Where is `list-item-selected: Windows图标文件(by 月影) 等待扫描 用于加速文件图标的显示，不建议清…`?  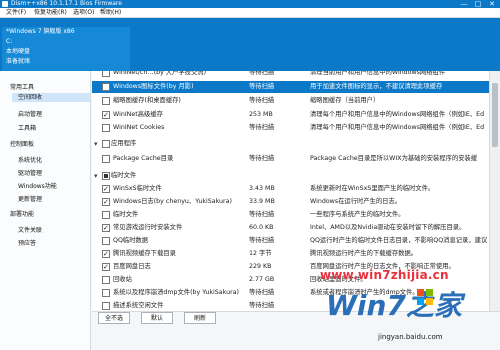
list-item-selected: Windows图标文件(by 月影) 等待扫描 用于加速文件图标的显示，不建议清… is located at coordinates (290, 87).